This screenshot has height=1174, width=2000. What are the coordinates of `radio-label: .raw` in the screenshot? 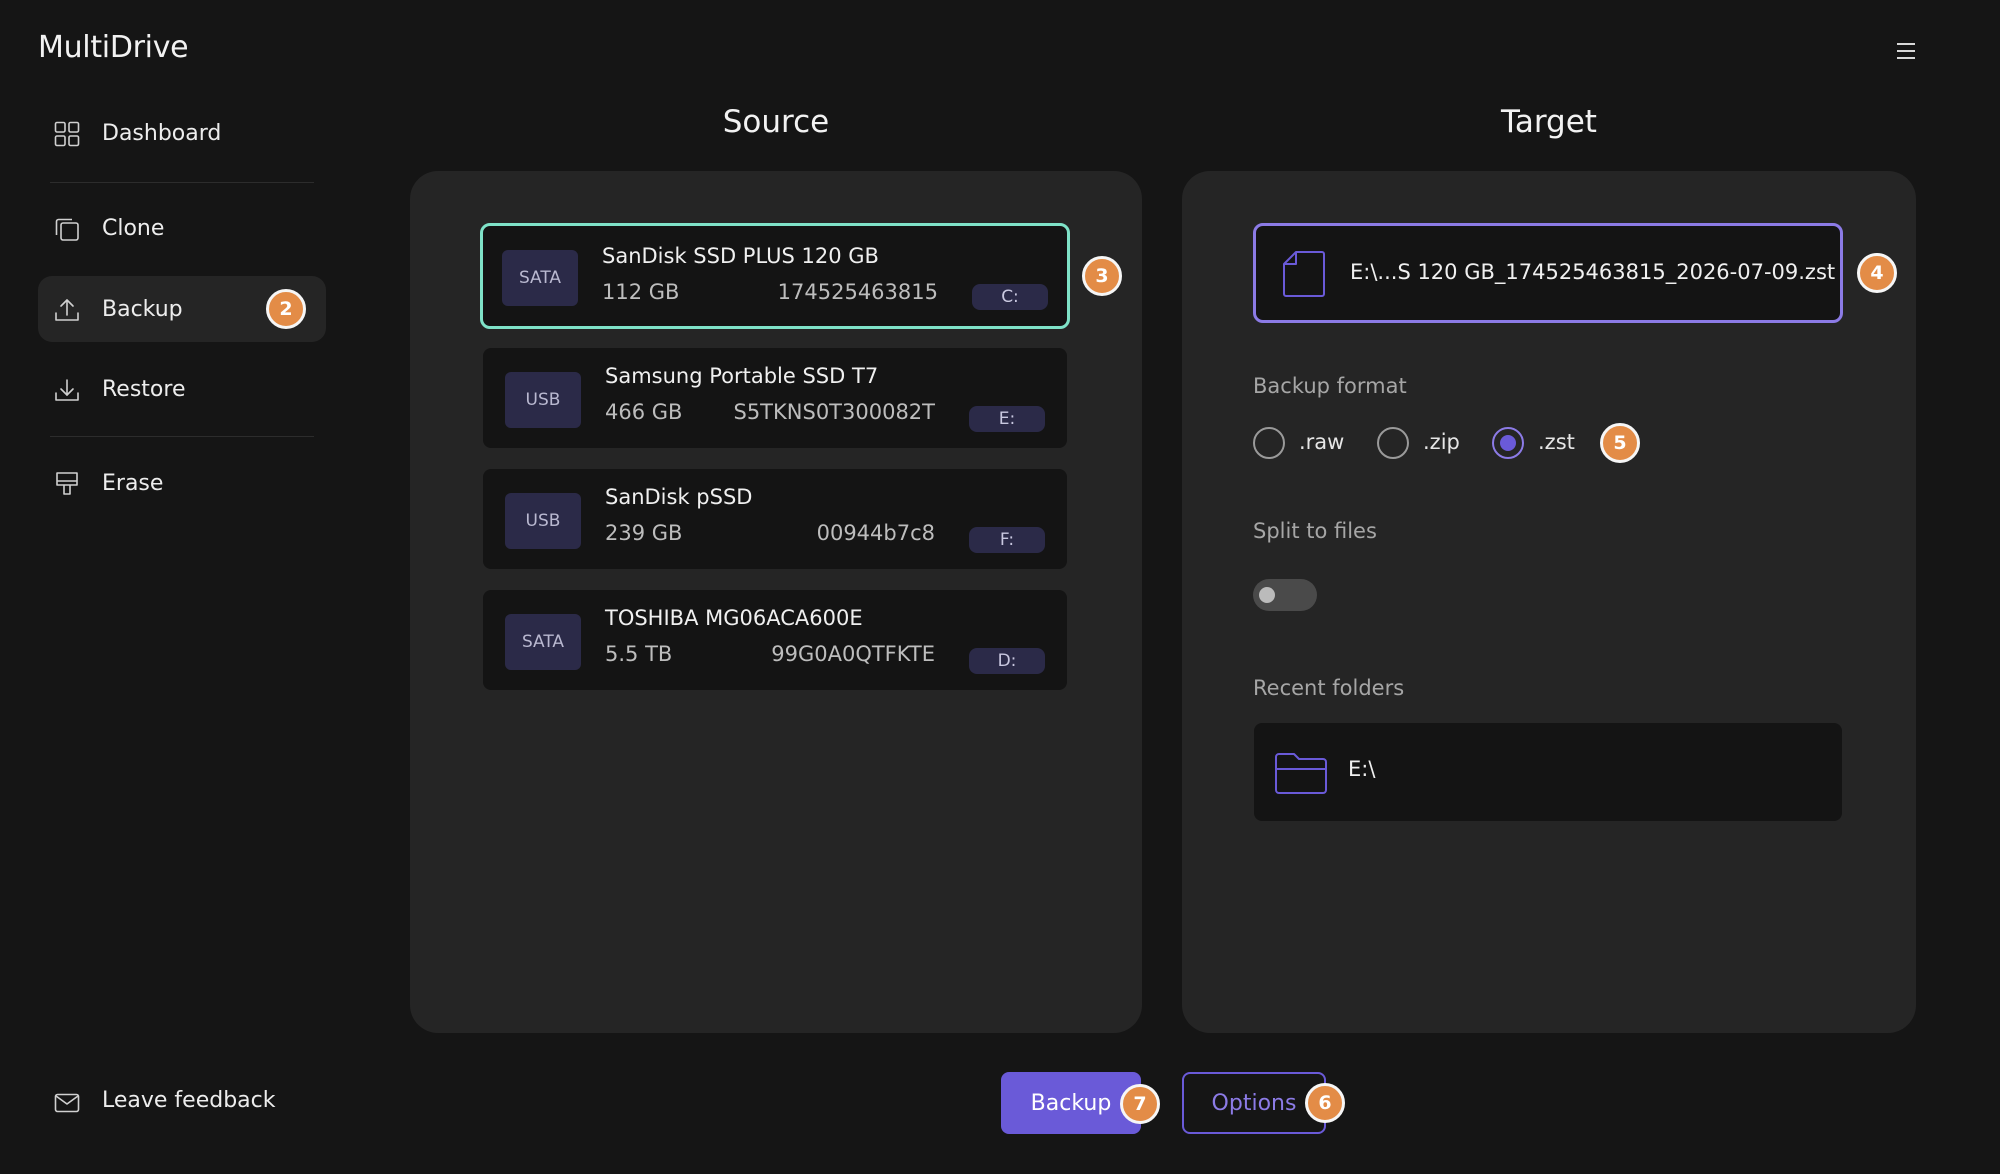 It's located at (1322, 442).